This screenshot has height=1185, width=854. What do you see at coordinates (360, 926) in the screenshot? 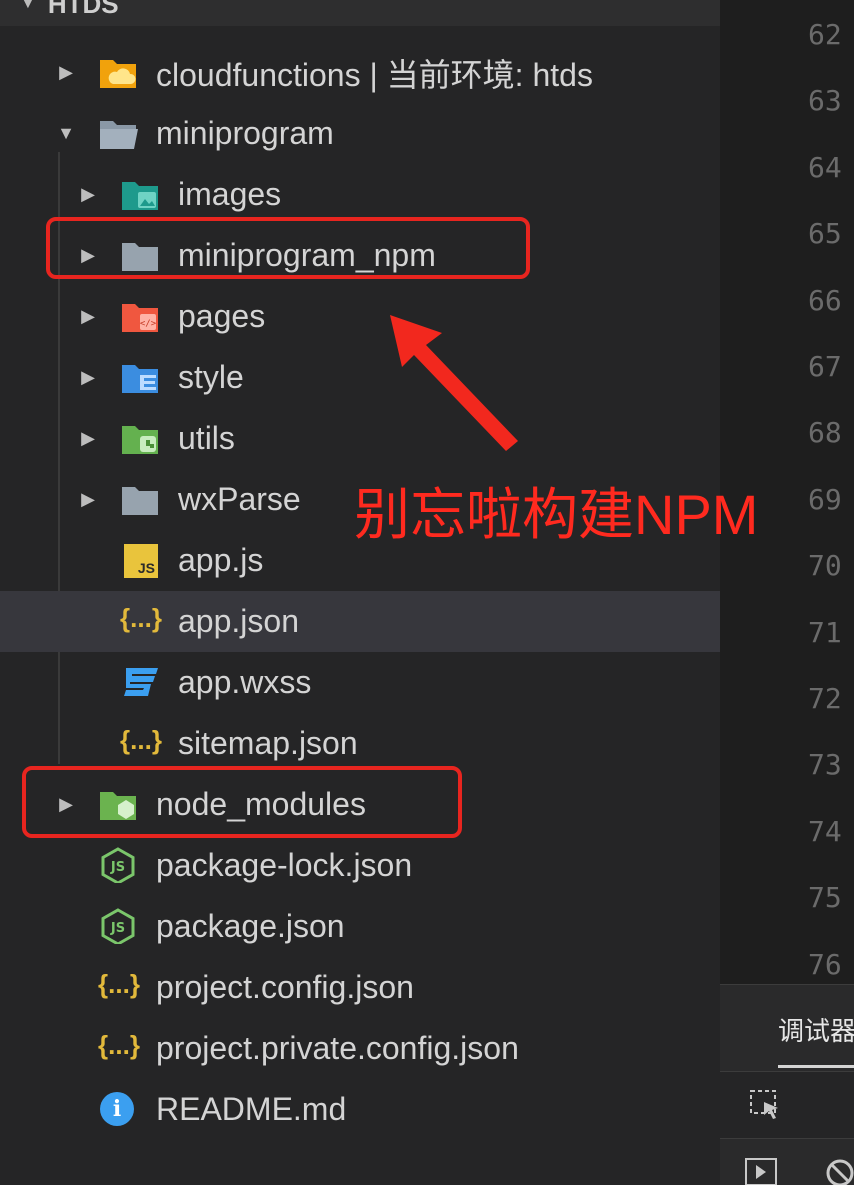
I see `tree-item-package-json: JS package.json` at bounding box center [360, 926].